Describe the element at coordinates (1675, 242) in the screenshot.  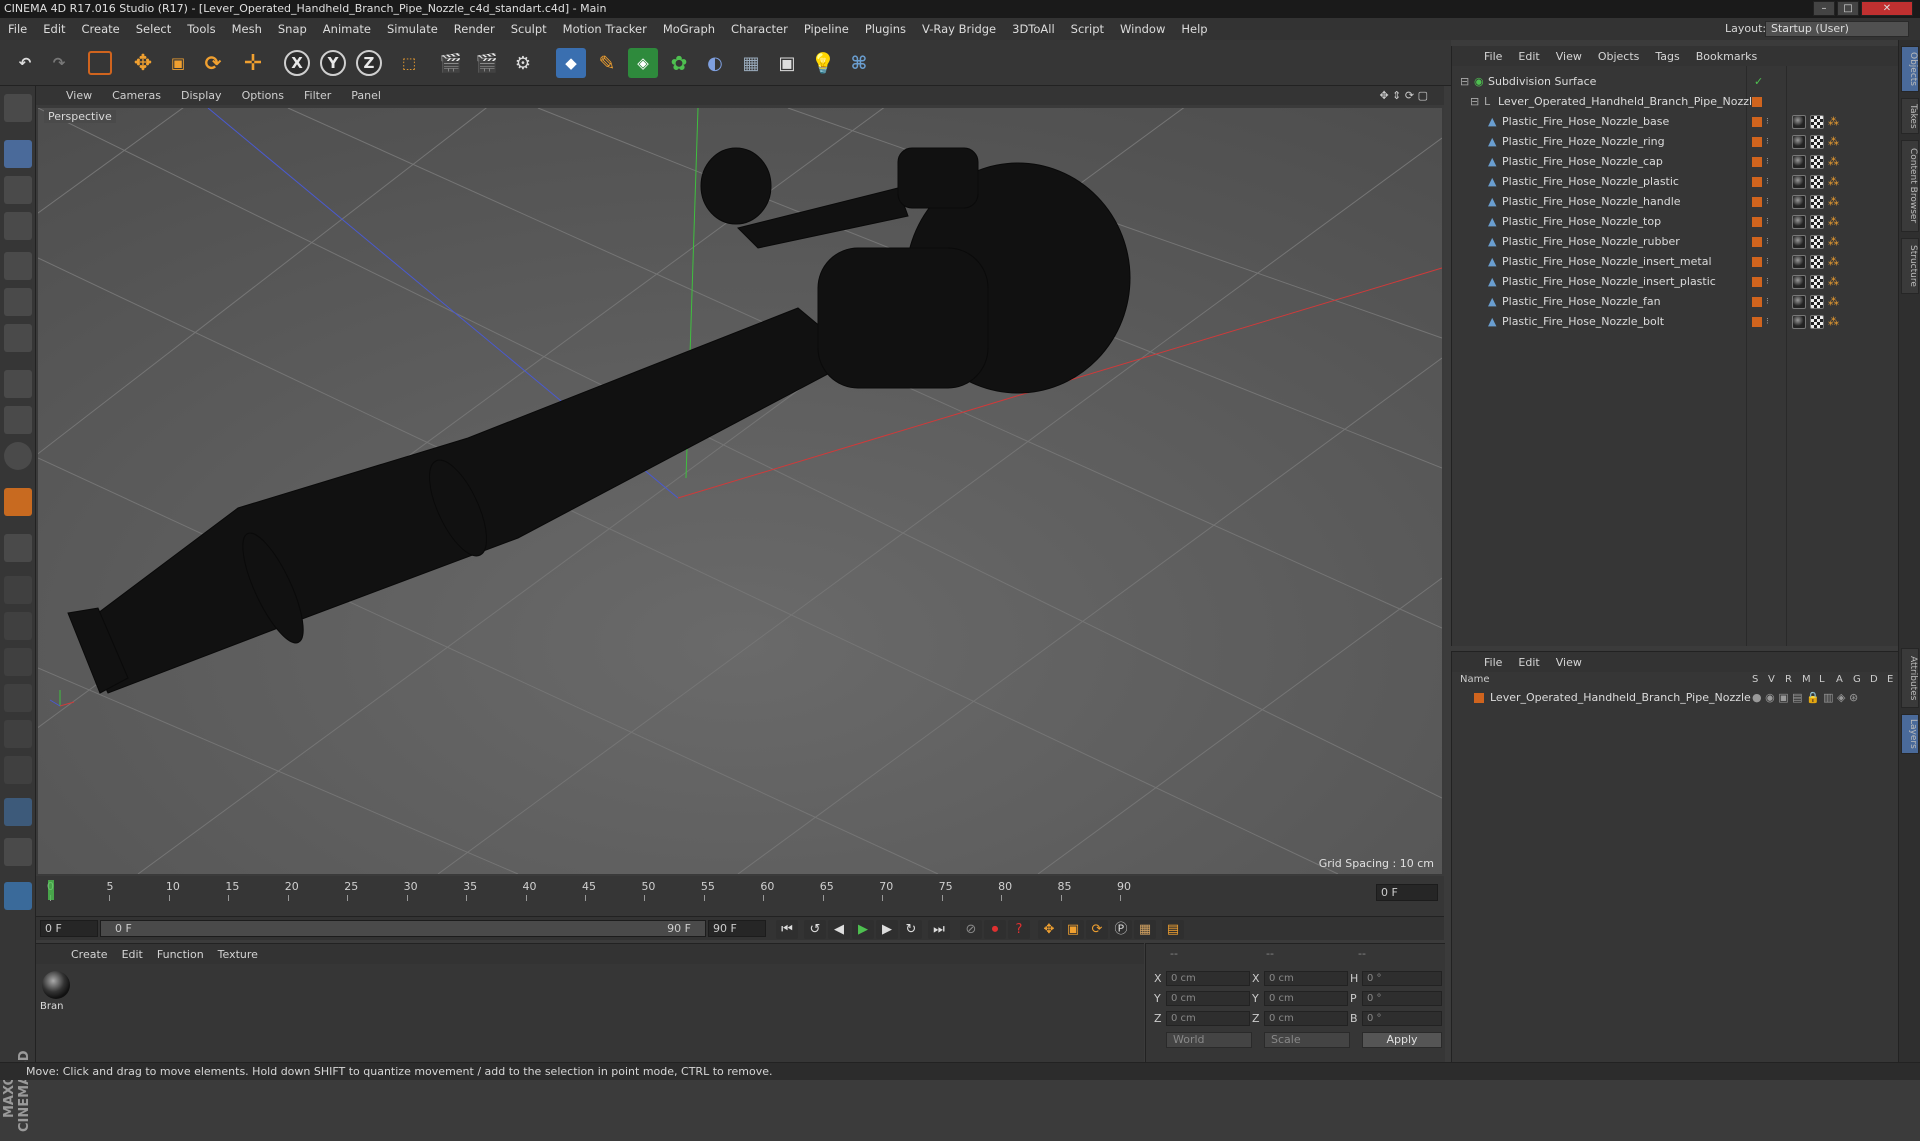
I see `tree-item-child: ▲ Plastic_Fire_Hose_Nozzle_rubber ⁝ ⁂` at that location.